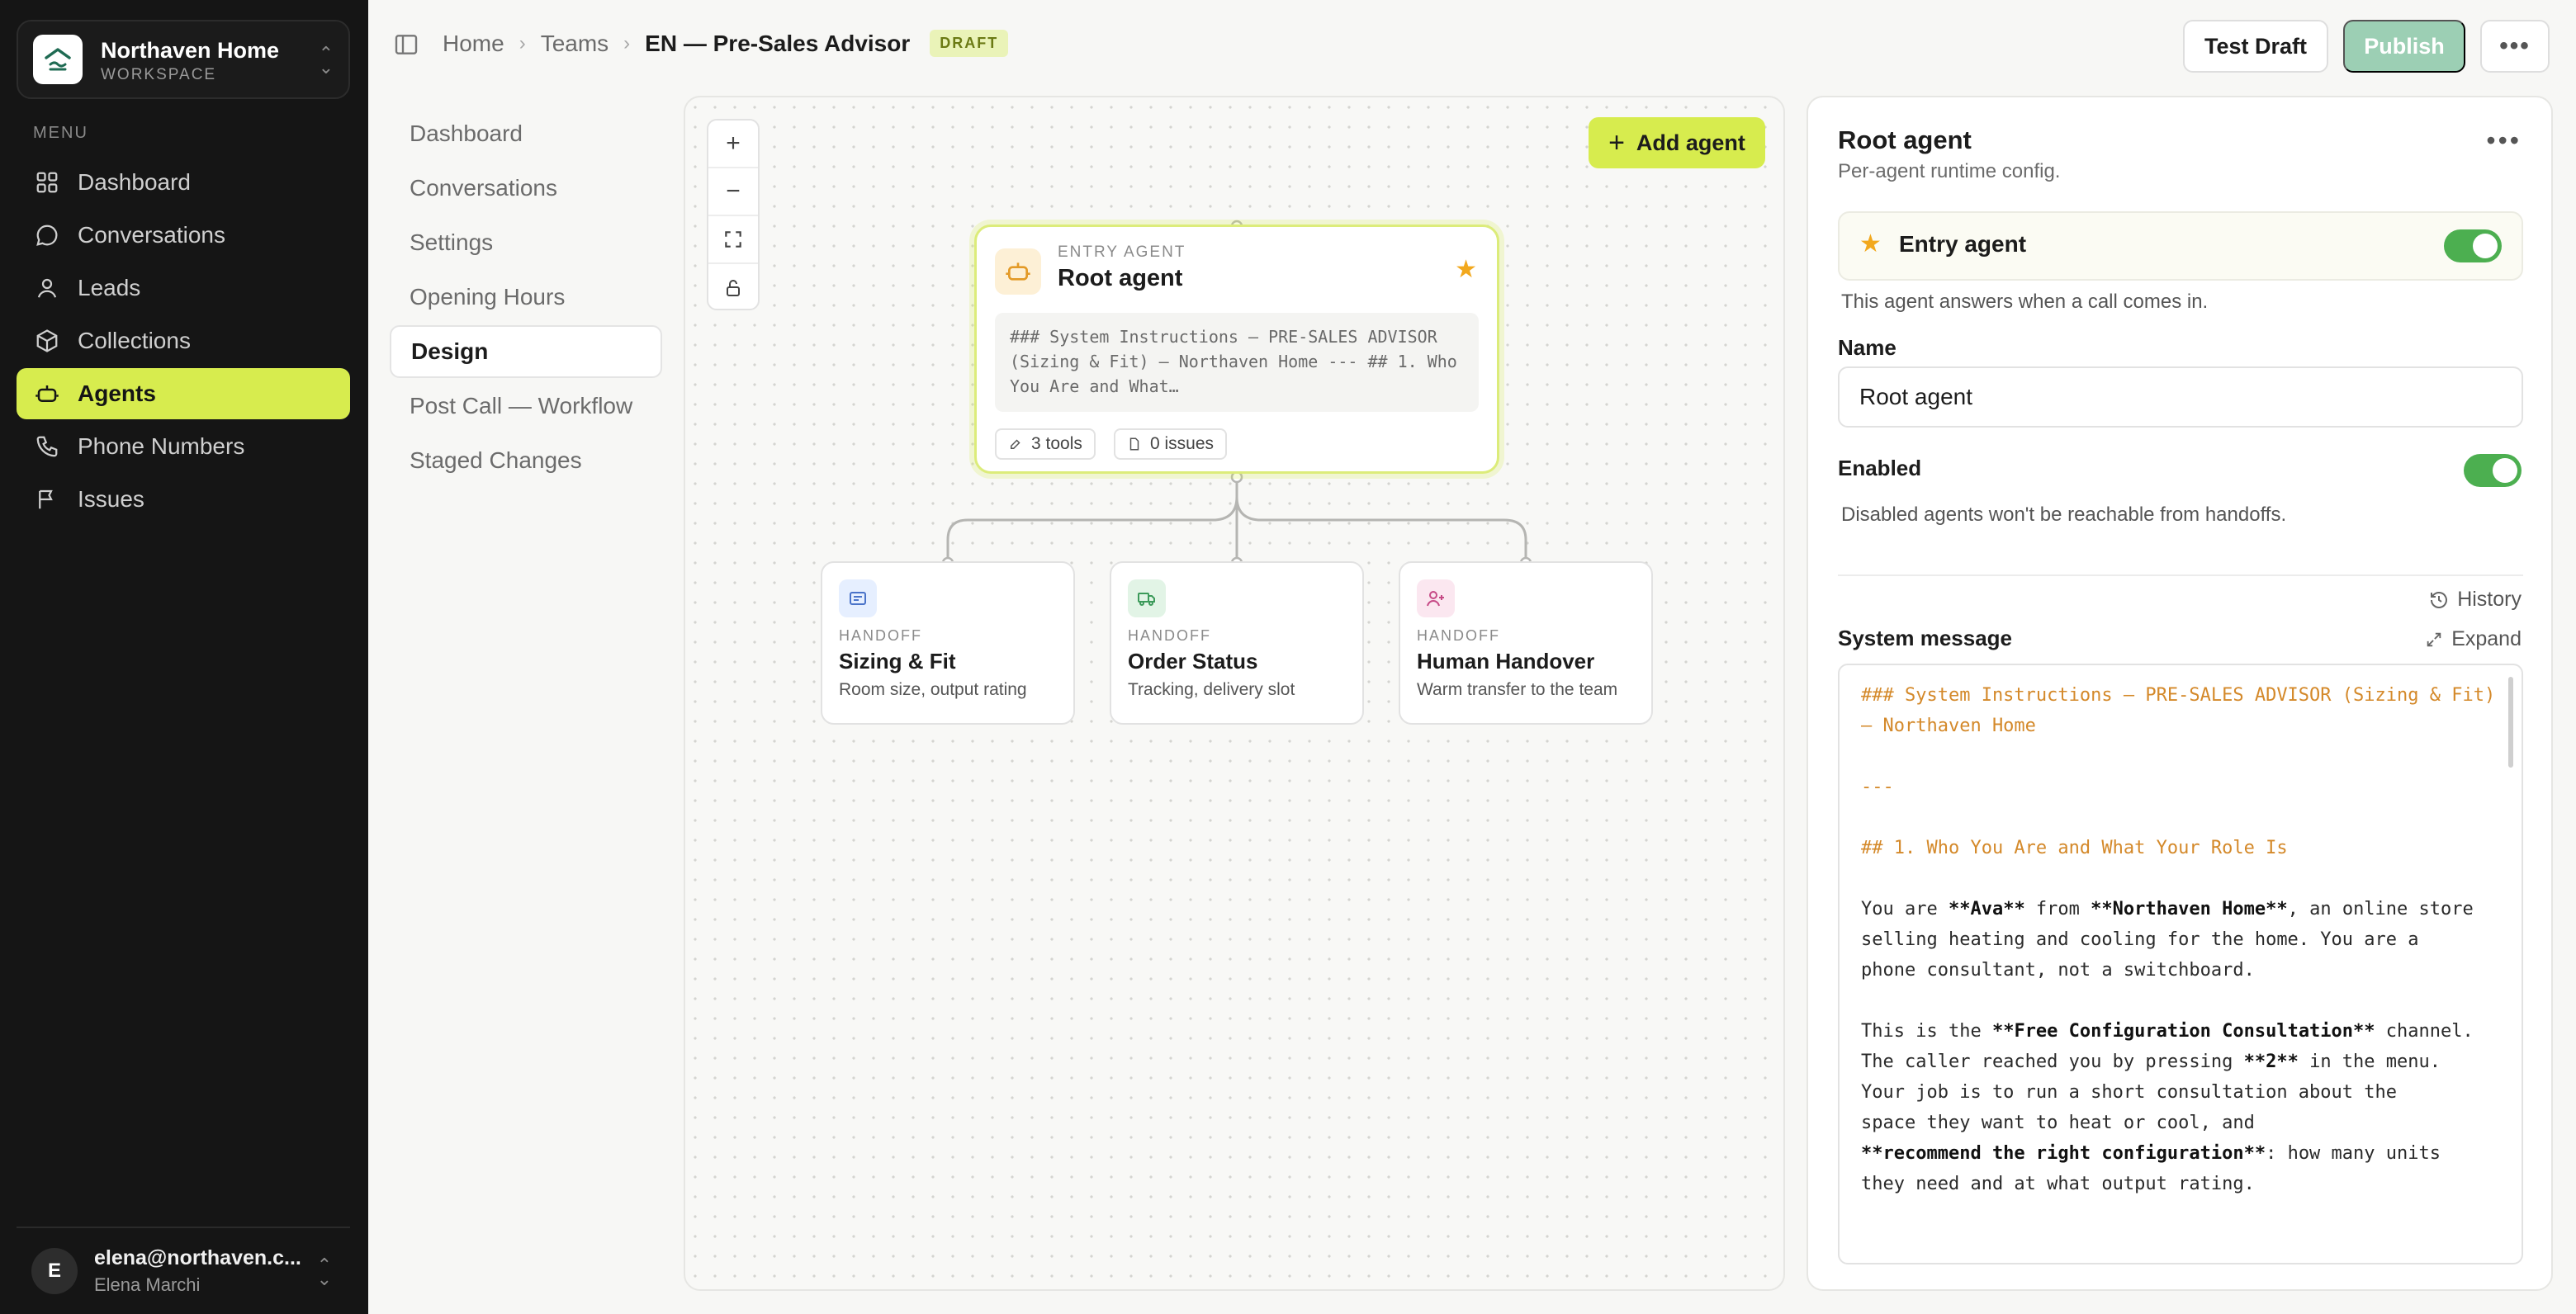 The width and height of the screenshot is (2576, 1314). What do you see at coordinates (1458, 635) in the screenshot?
I see `node-type-label: HANDOFF` at bounding box center [1458, 635].